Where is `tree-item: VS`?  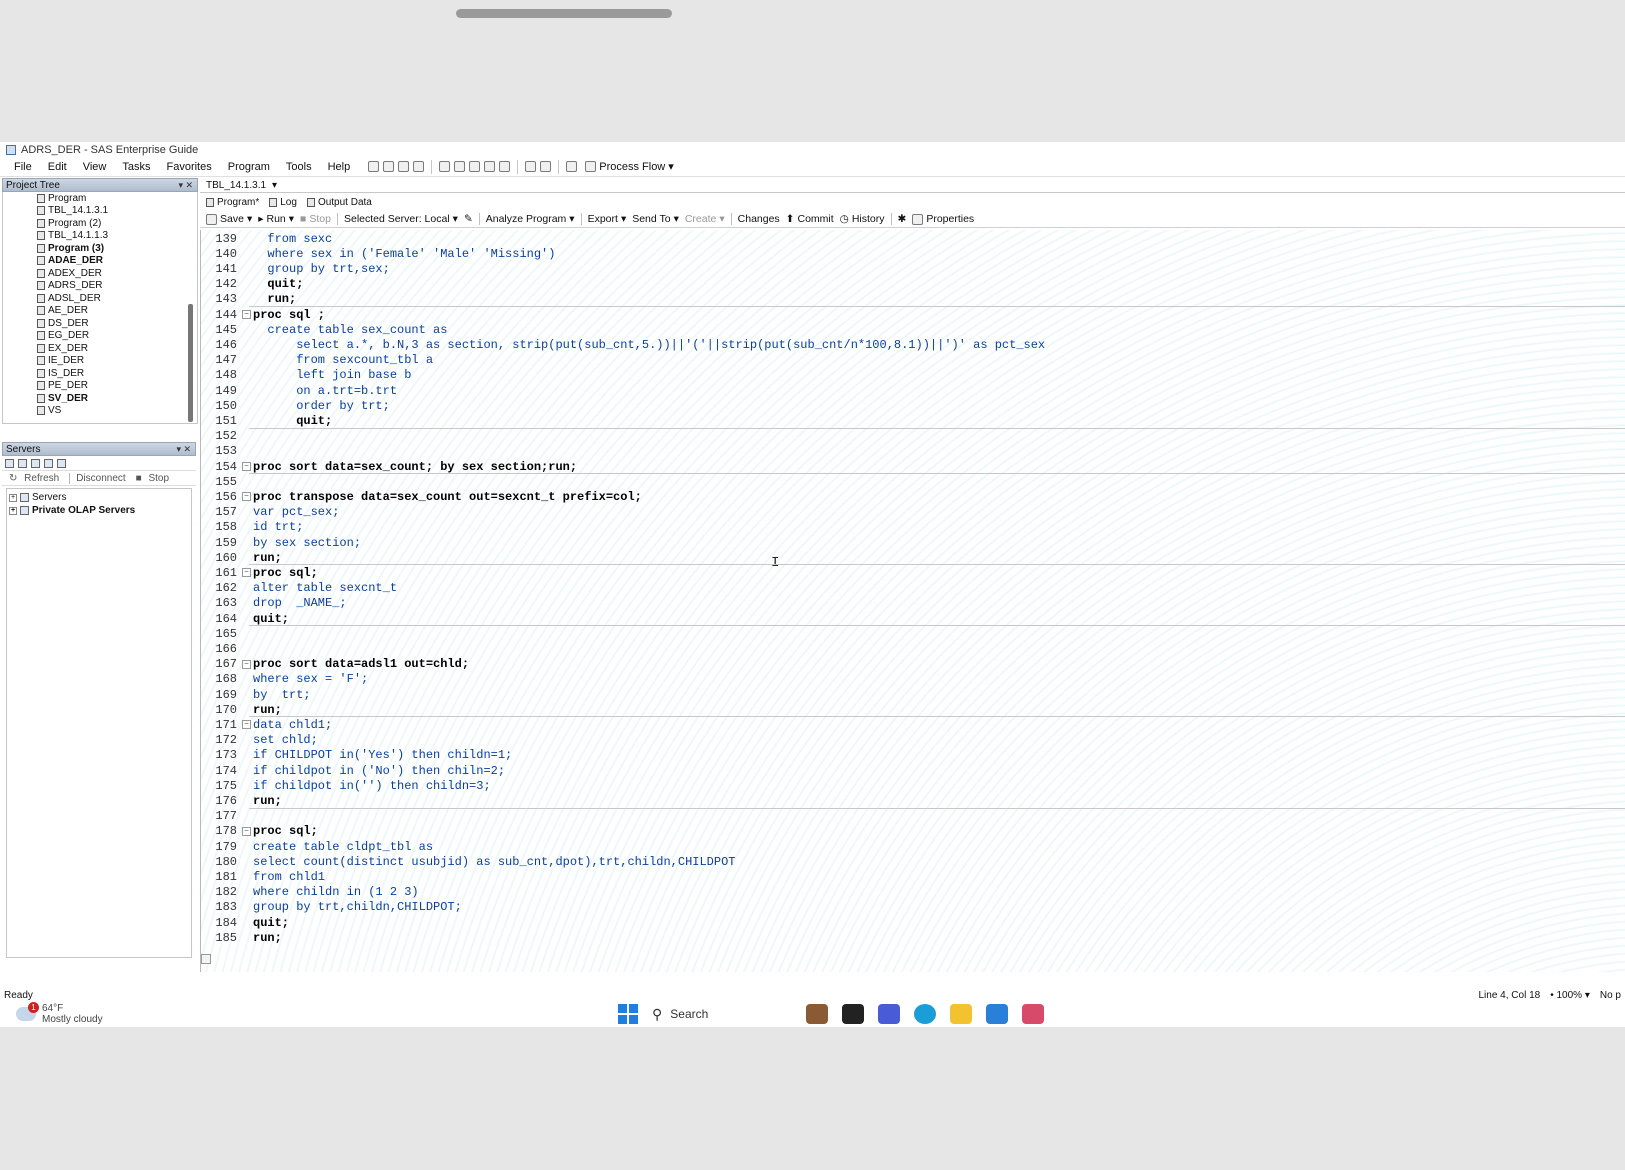 tree-item: VS is located at coordinates (100, 411).